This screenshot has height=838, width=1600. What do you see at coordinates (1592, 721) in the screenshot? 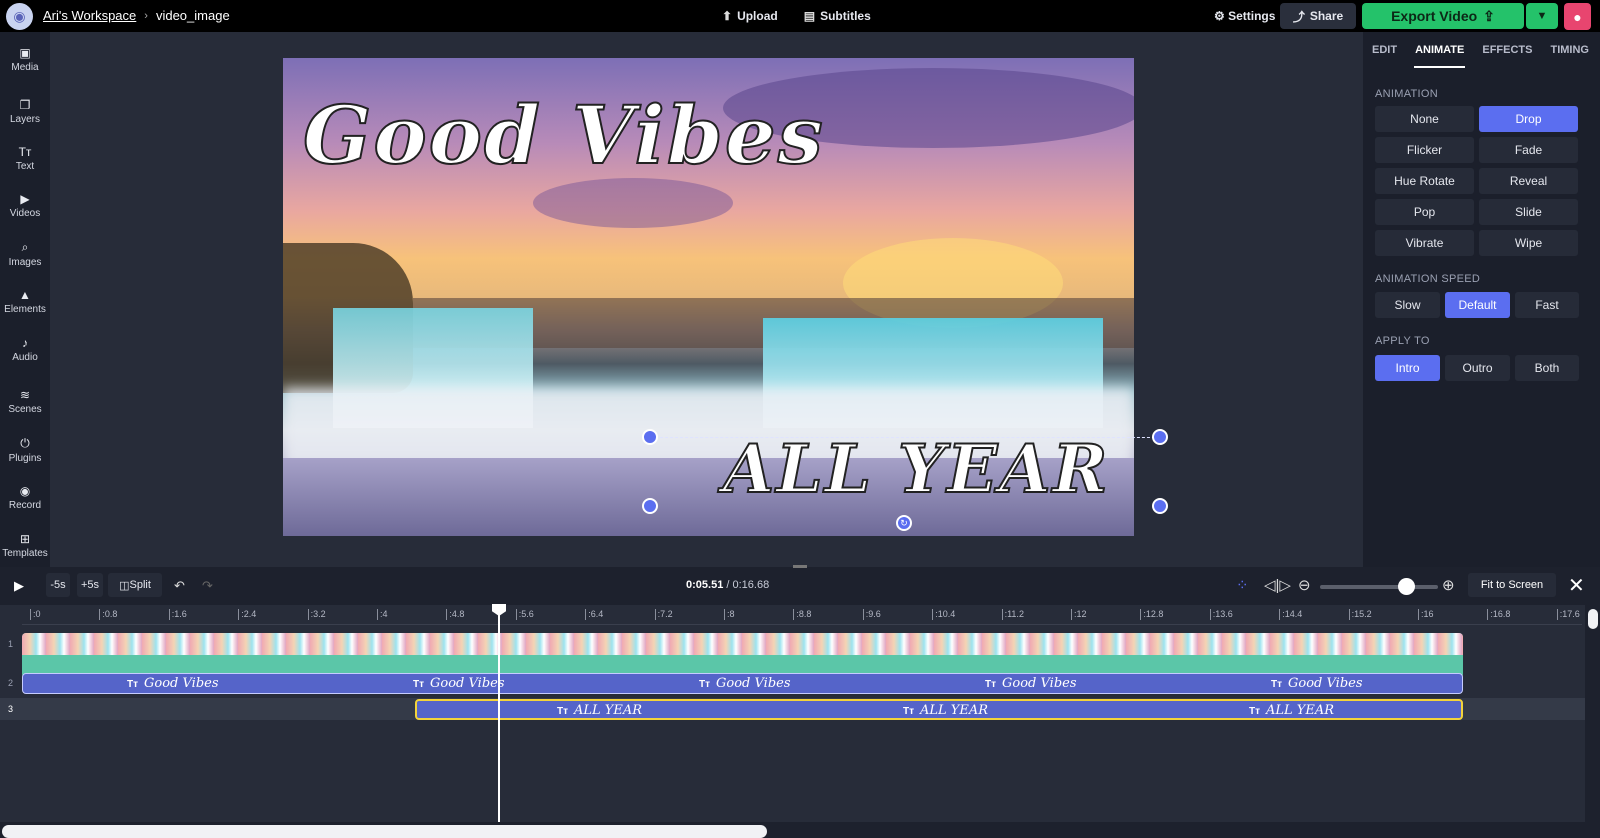
I see `vertical-scrollbar` at bounding box center [1592, 721].